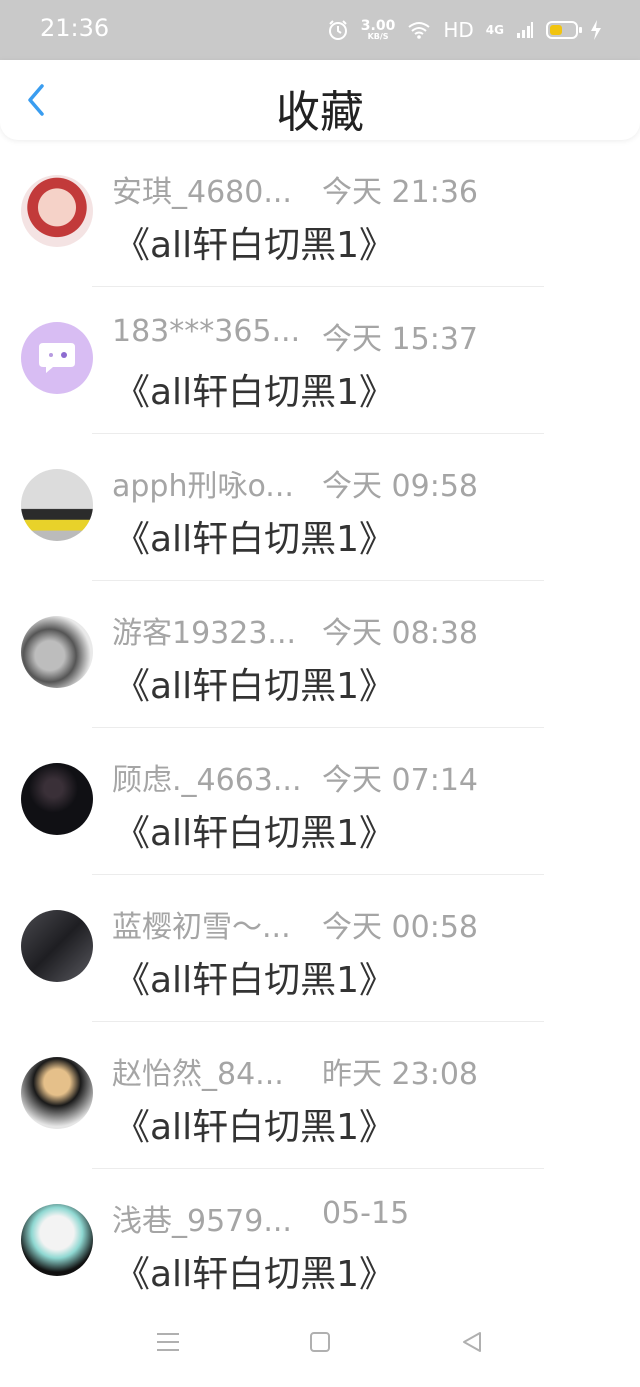 Image resolution: width=640 pixels, height=1387 pixels. I want to click on list-item: 183***365... 今天 15:37 《all轩白切黑1》, so click(320, 360).